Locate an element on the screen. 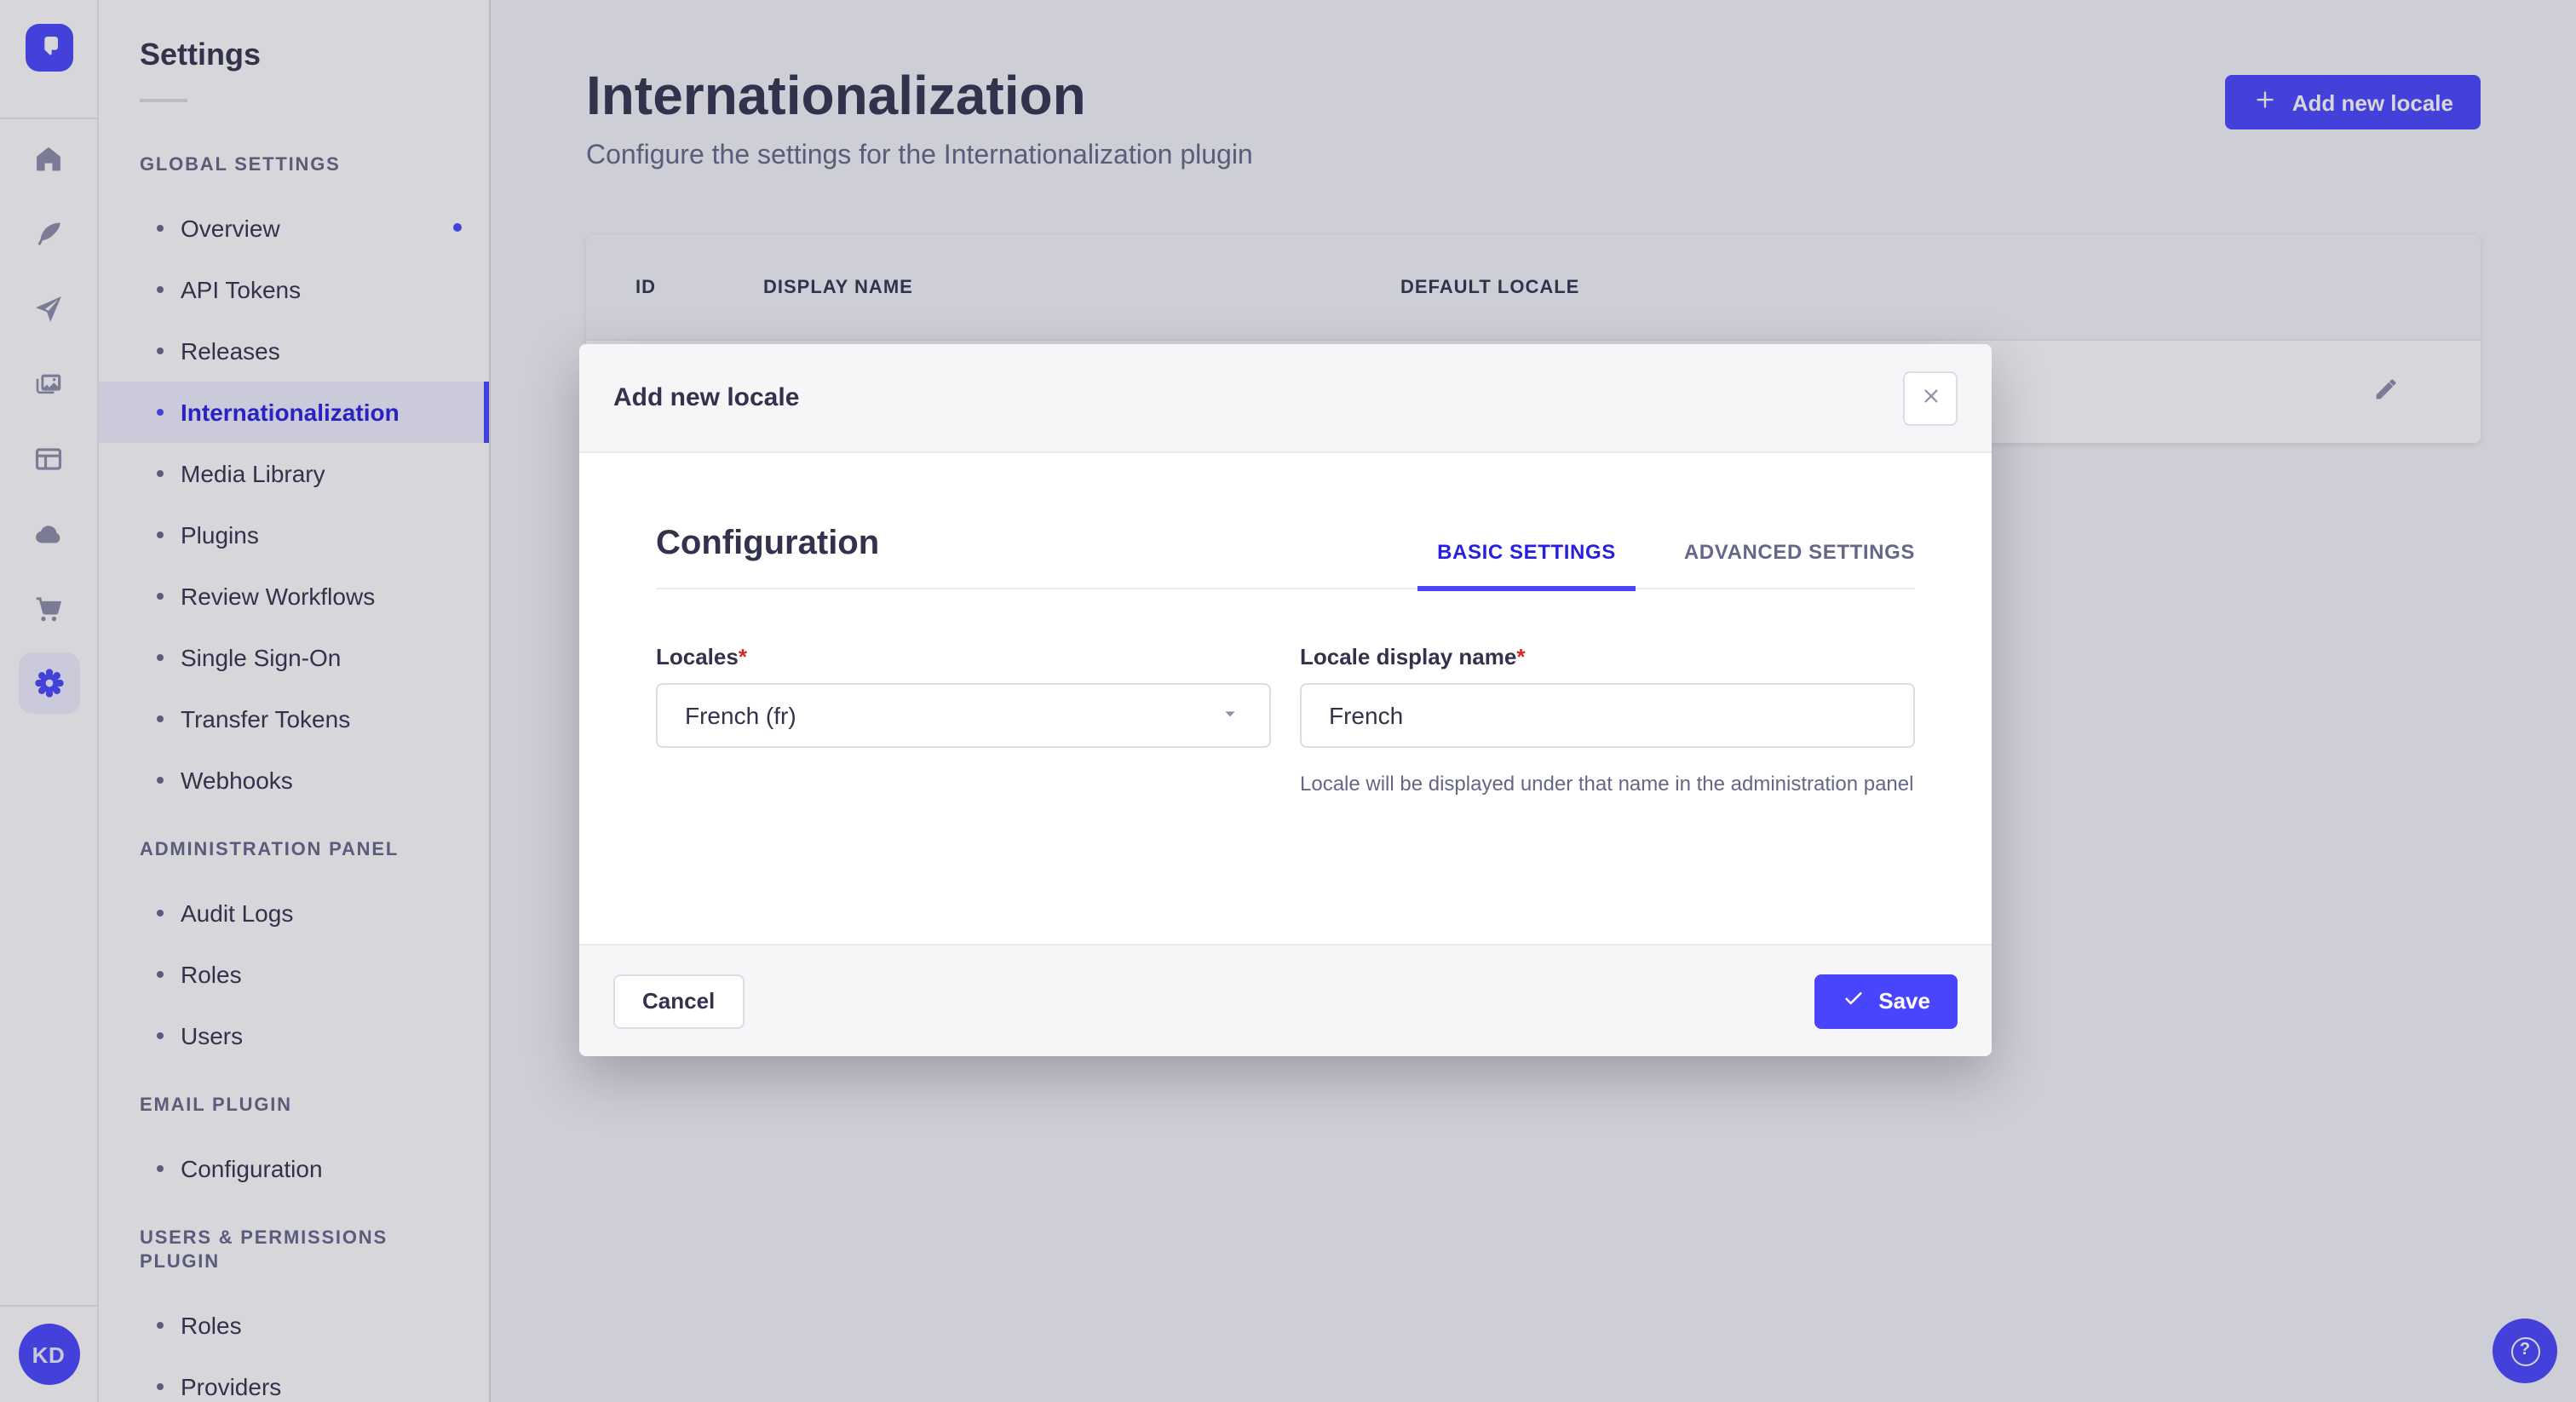 This screenshot has height=1402, width=2576. locales-label: Locales* is located at coordinates (964, 656).